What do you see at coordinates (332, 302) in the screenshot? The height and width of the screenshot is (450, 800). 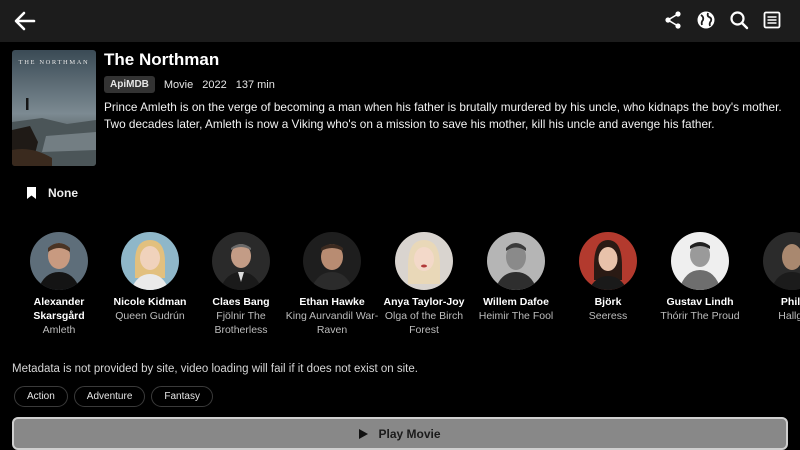 I see `cast-name: Ethan Hawke` at bounding box center [332, 302].